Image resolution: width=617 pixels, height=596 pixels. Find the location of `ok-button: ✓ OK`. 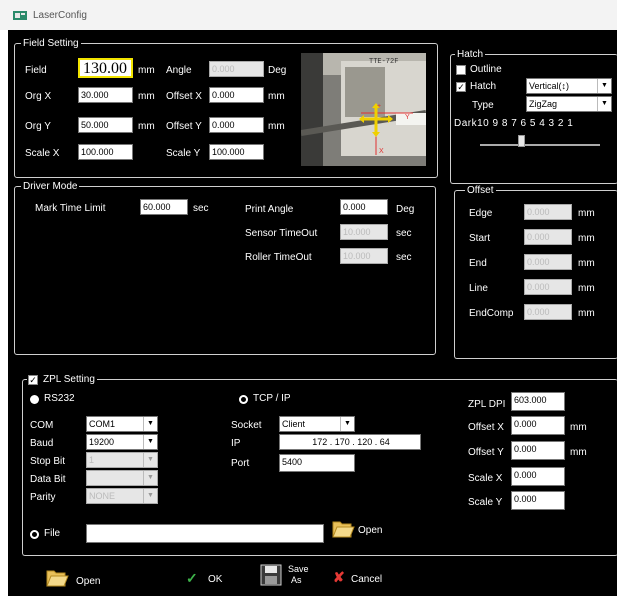

ok-button: ✓ OK is located at coordinates (216, 578).